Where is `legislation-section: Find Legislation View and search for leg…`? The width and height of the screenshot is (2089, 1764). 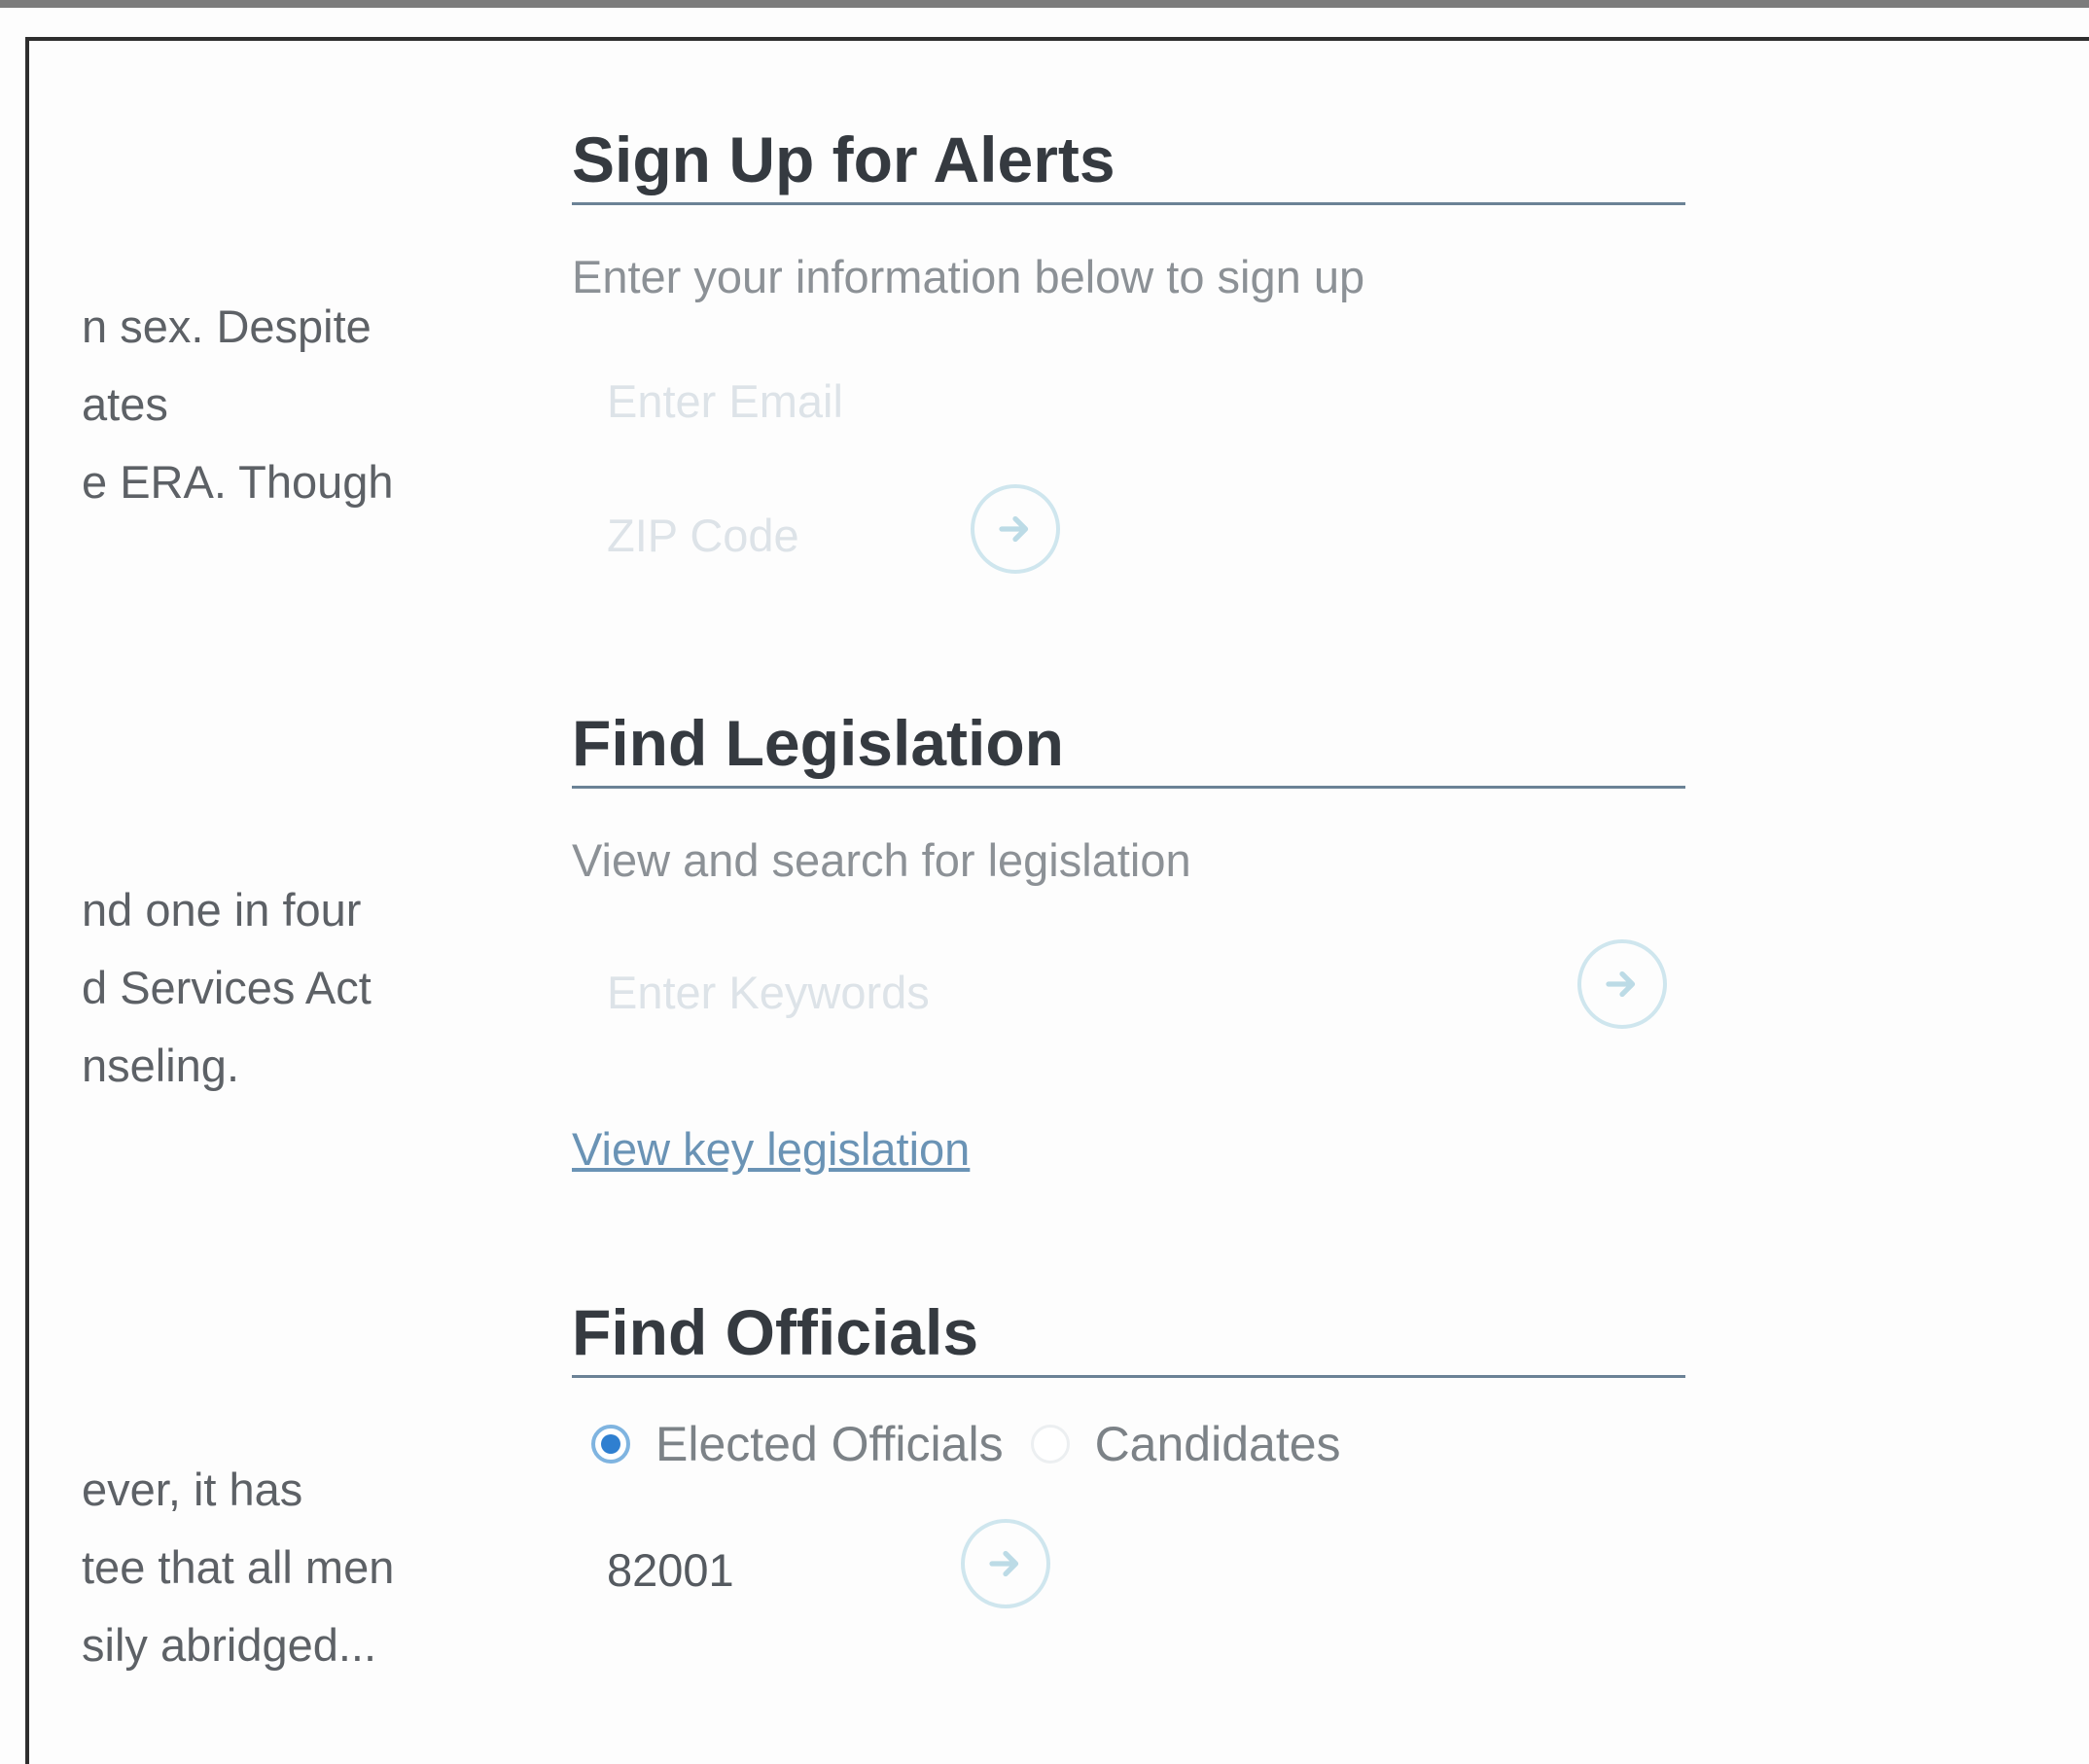
legislation-section: Find Legislation View and search for leg… is located at coordinates (1128, 796).